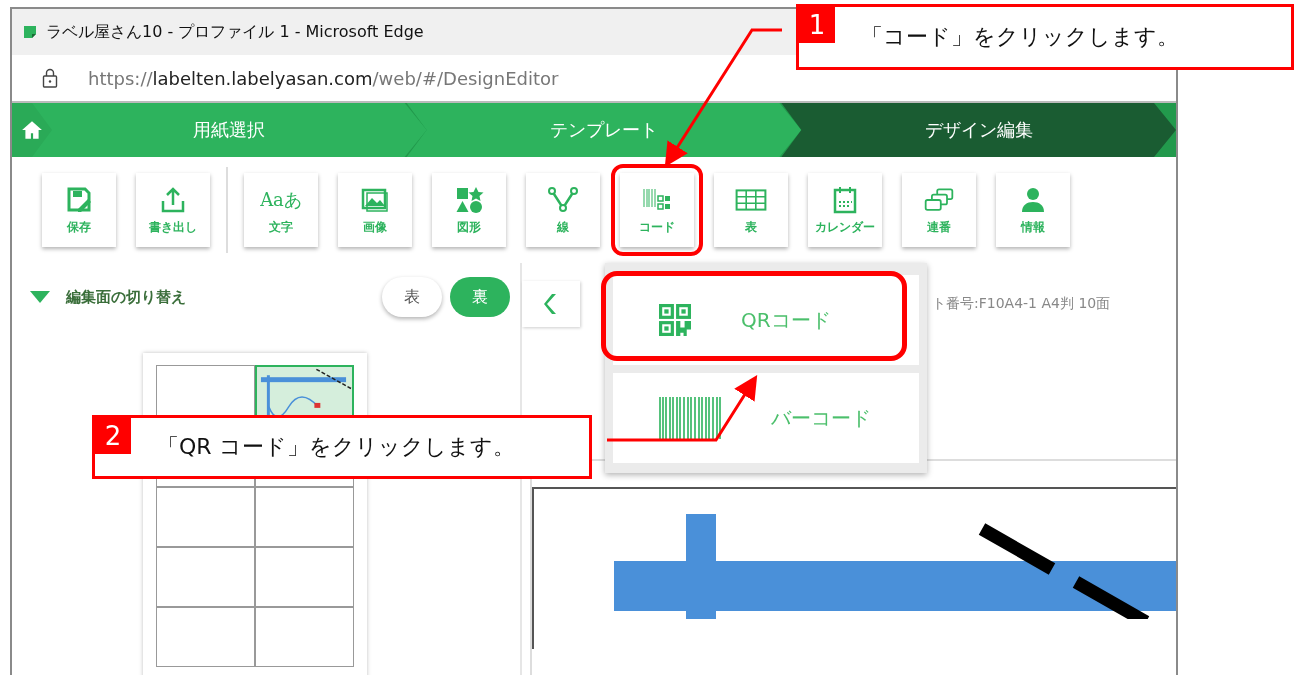  What do you see at coordinates (323, 78) in the screenshot?
I see `url-text: https://labelten.labelyasan.com/web/#/DesignEditor` at bounding box center [323, 78].